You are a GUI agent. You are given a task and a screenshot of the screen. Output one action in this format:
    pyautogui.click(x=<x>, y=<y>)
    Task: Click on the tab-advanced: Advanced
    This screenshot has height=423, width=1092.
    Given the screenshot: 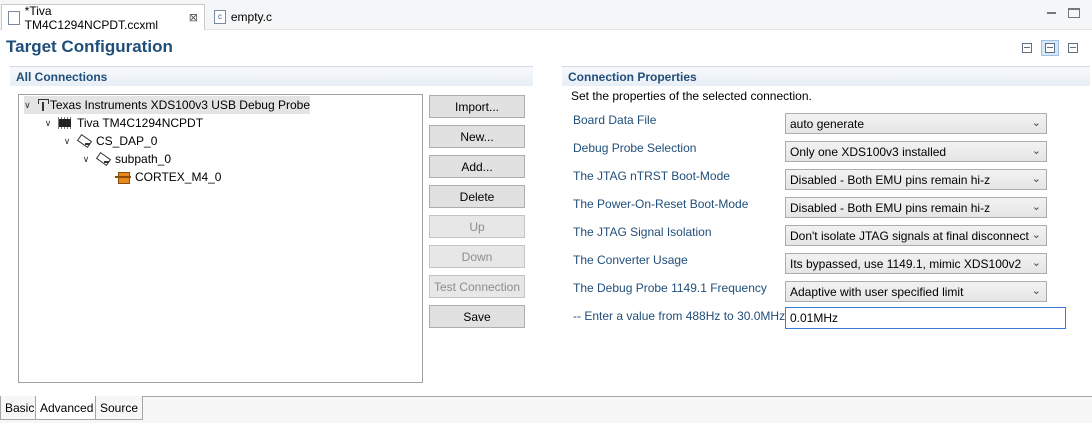 What is the action you would take?
    pyautogui.click(x=67, y=408)
    